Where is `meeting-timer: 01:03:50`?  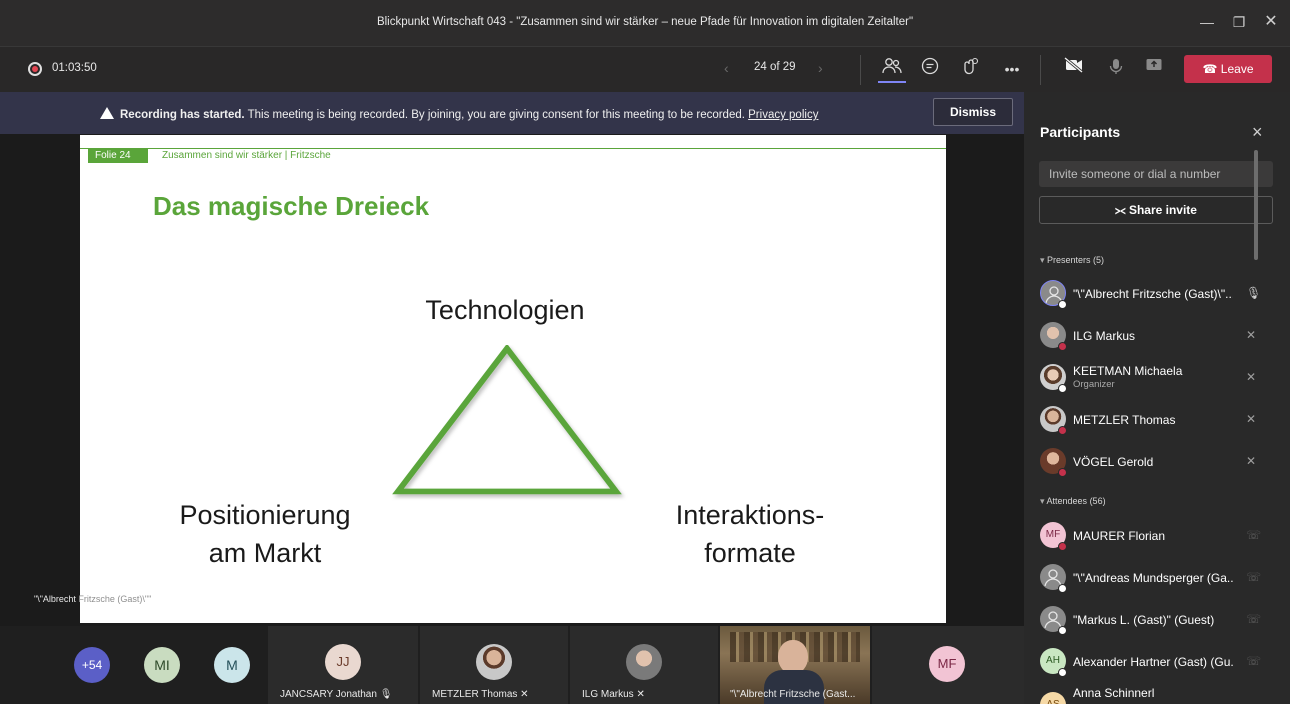 meeting-timer: 01:03:50 is located at coordinates (74, 68).